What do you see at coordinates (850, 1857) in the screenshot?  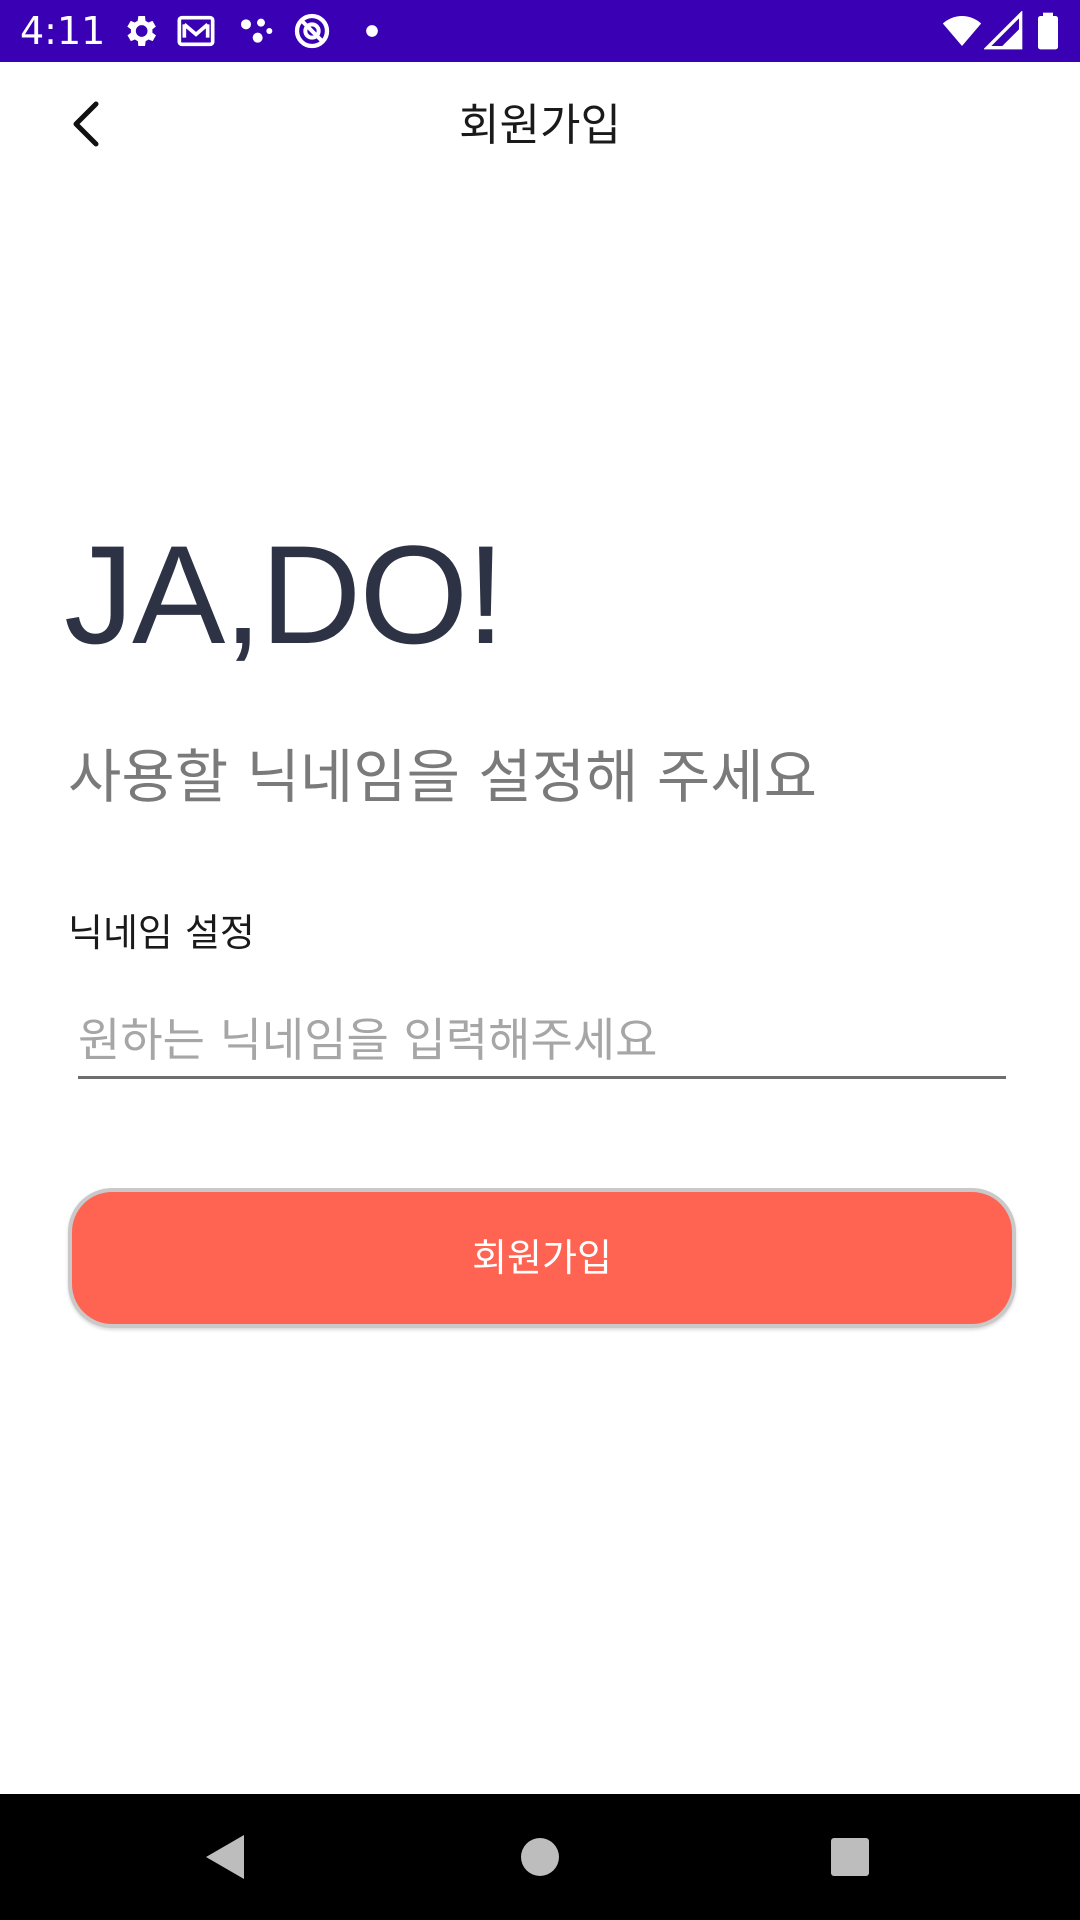 I see `recents-square-icon` at bounding box center [850, 1857].